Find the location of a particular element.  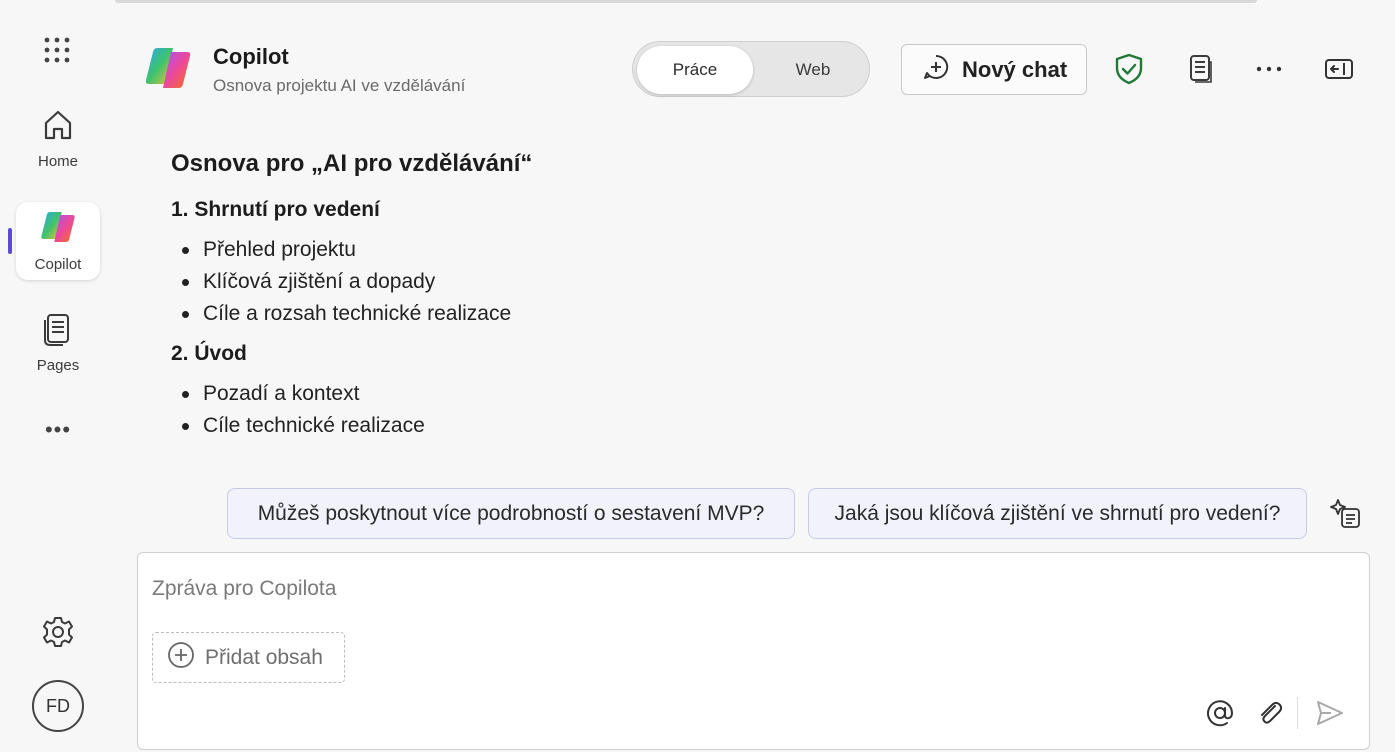

rail-item-pages: Pages is located at coordinates (58, 343).